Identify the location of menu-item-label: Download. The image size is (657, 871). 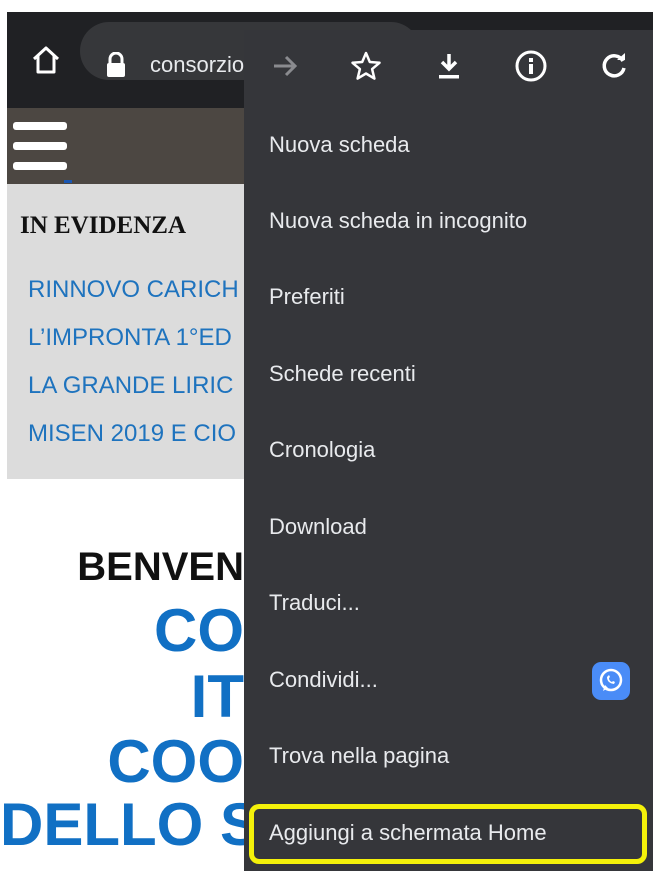
(318, 526).